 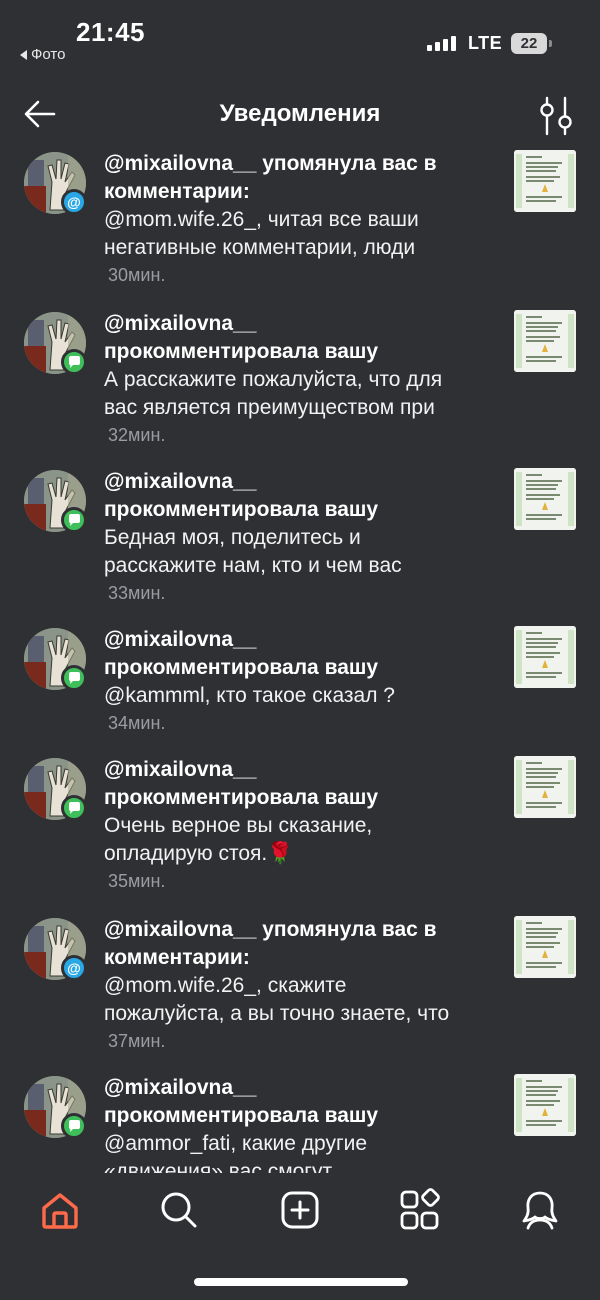 I want to click on notification-body-line1: А расскажите пожалуйста, что для, so click(x=273, y=379).